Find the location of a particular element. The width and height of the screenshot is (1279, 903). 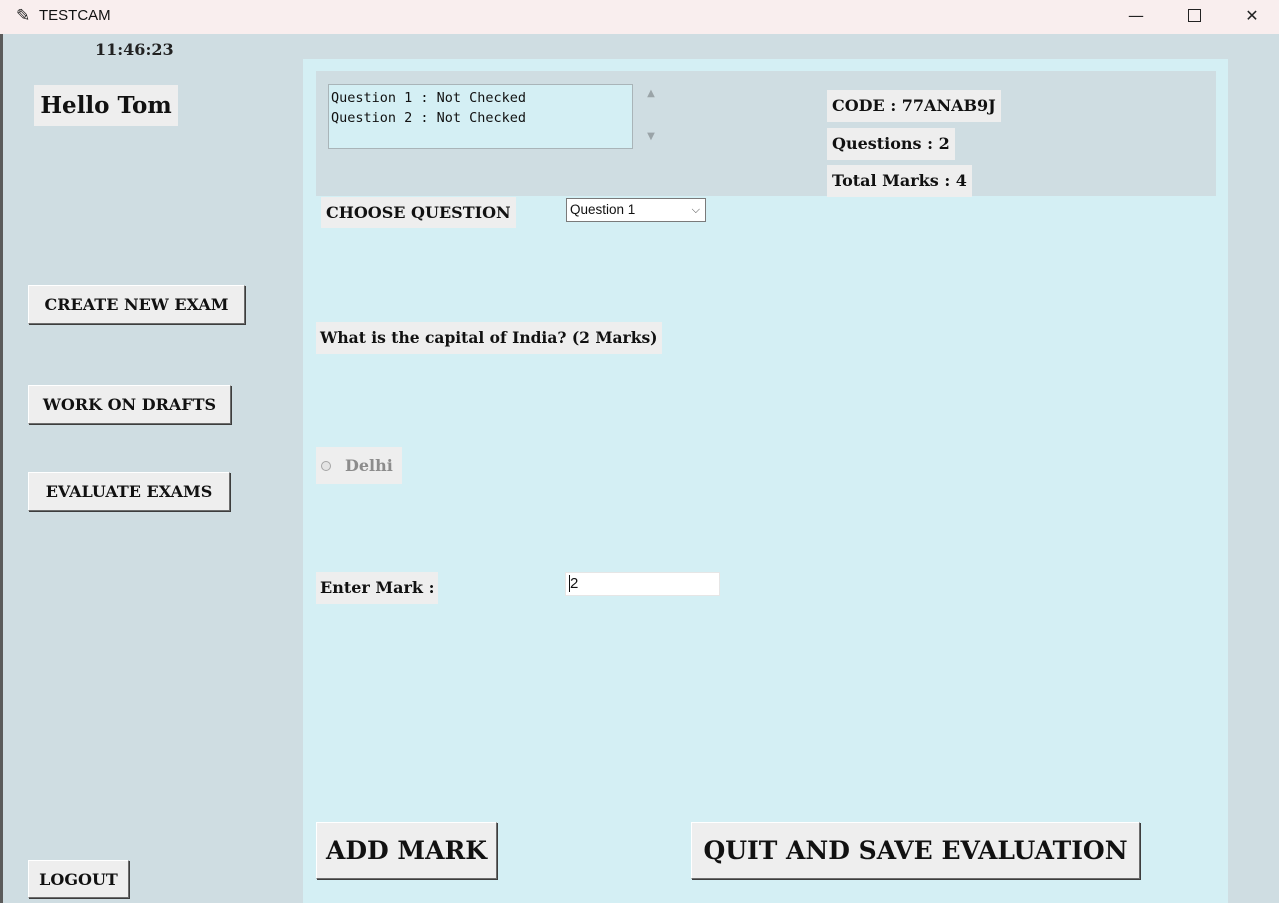

feather-icon: ✎ is located at coordinates (23, 16).